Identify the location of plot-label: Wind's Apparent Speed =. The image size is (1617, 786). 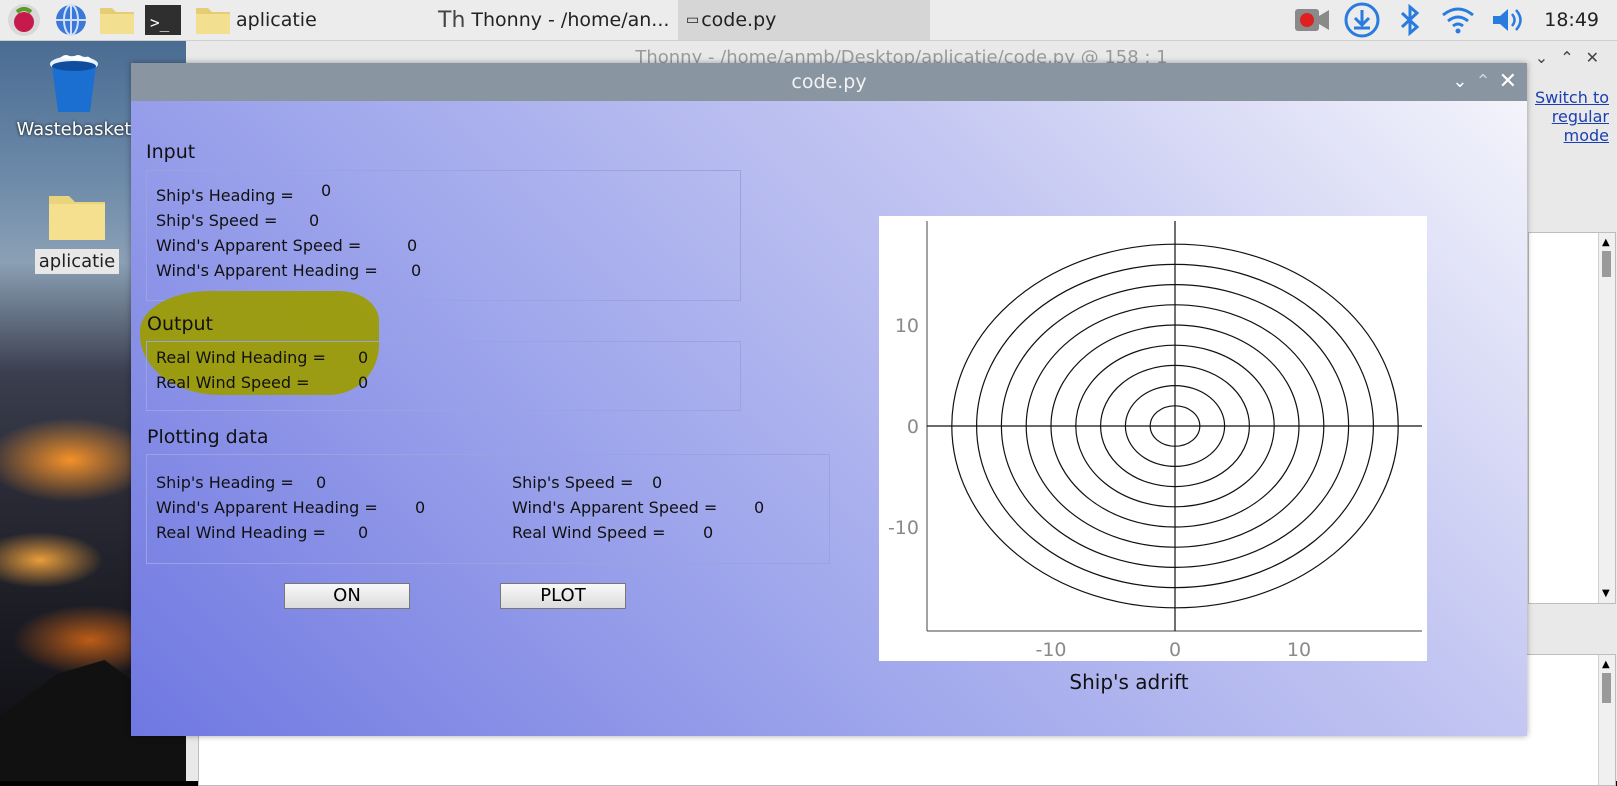
(615, 507).